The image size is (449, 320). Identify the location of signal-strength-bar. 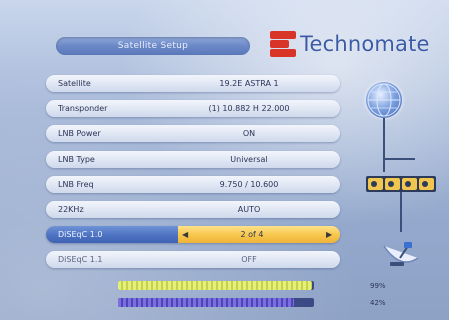
(216, 285).